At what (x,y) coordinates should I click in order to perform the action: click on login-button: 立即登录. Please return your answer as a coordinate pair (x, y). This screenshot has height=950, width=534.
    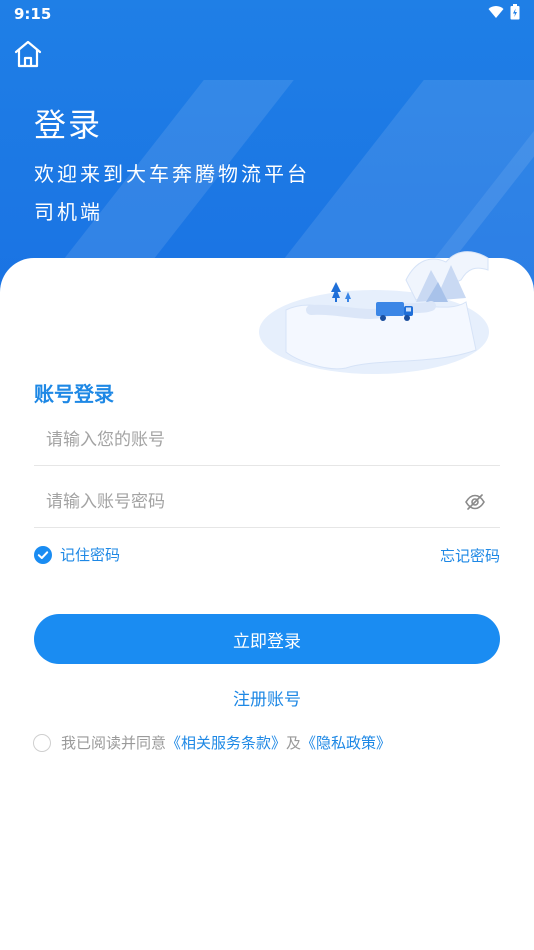
    Looking at the image, I should click on (267, 639).